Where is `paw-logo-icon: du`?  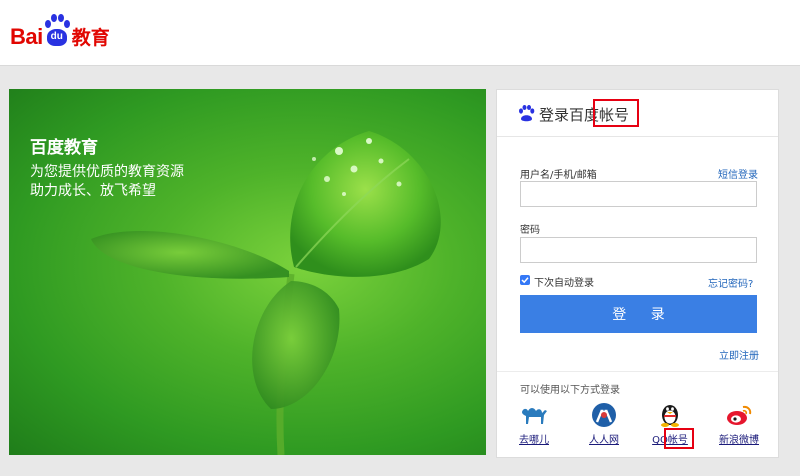 paw-logo-icon: du is located at coordinates (57, 31).